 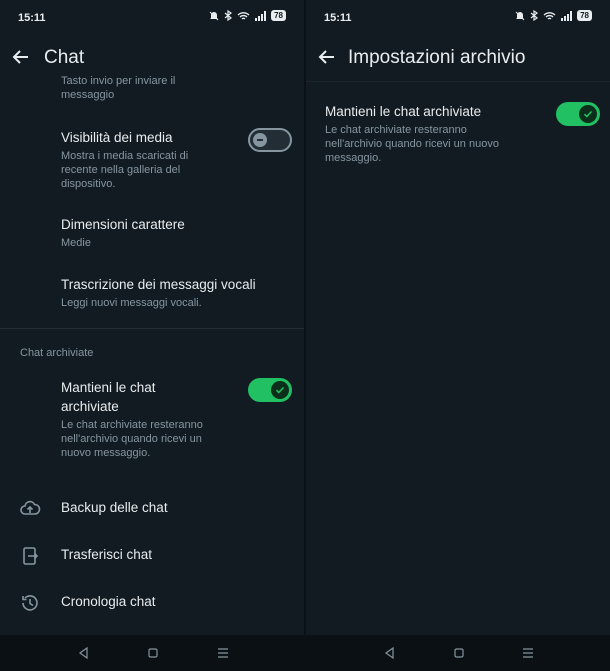 What do you see at coordinates (64, 57) in the screenshot?
I see `page-title: Chat` at bounding box center [64, 57].